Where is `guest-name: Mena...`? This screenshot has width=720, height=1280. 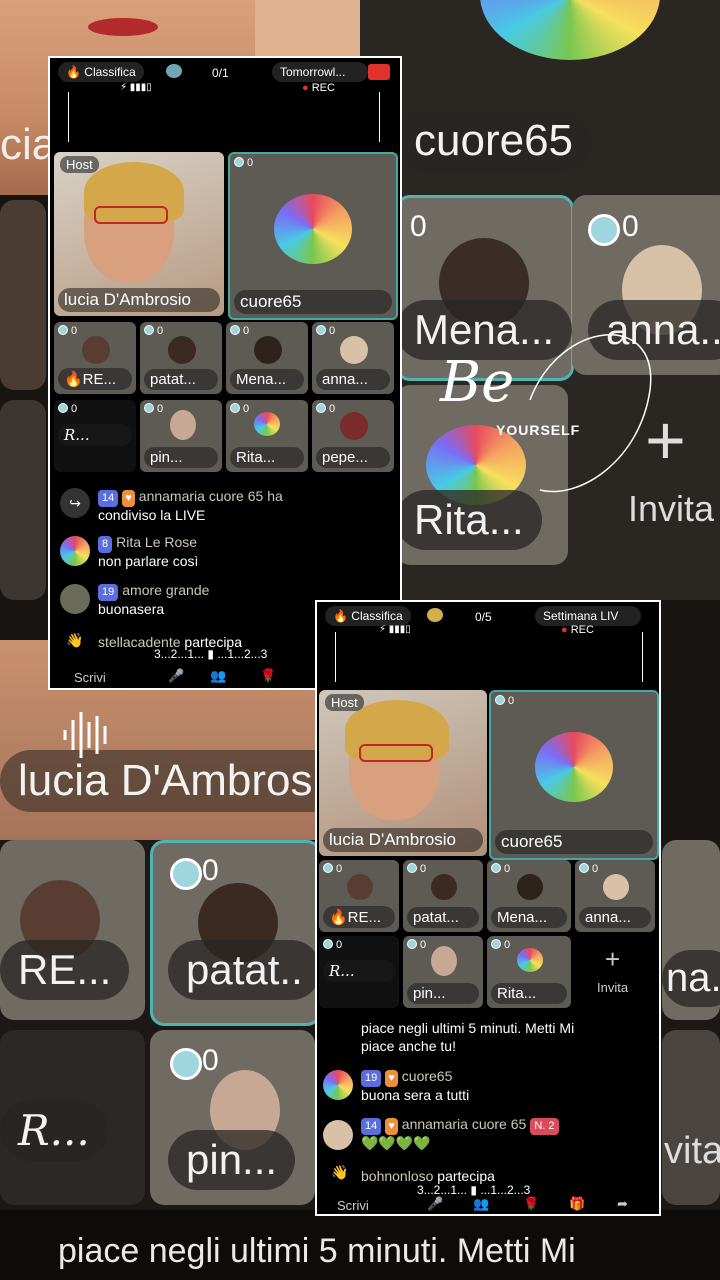 guest-name: Mena... is located at coordinates (529, 917).